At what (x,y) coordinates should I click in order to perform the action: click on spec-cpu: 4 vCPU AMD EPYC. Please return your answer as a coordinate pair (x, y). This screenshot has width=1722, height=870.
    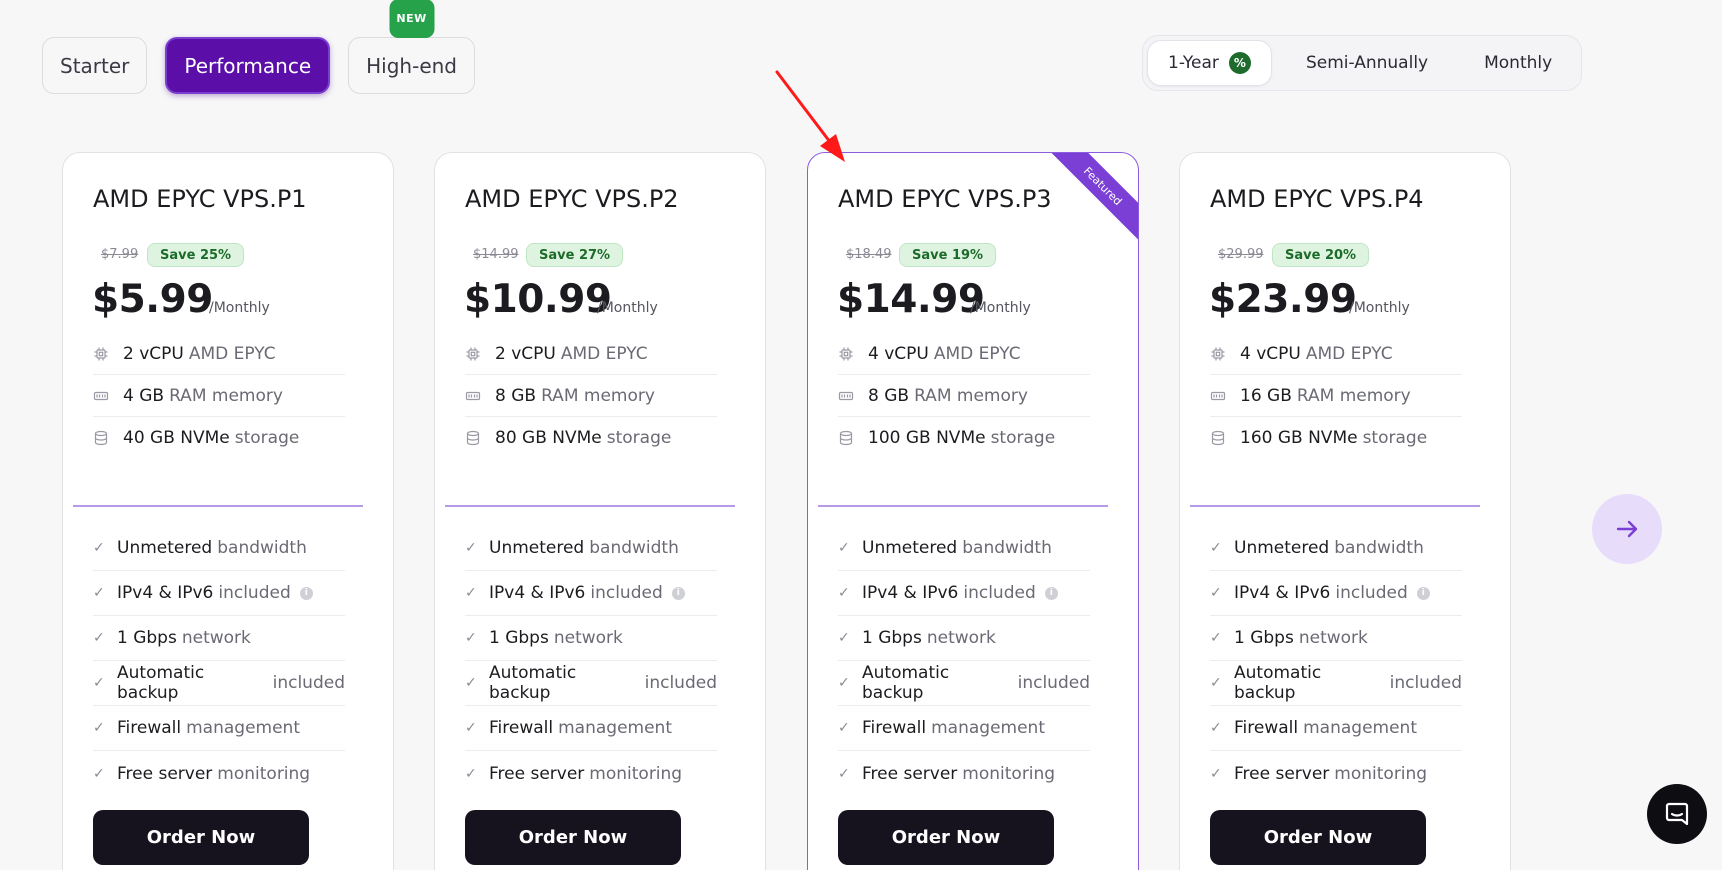
    Looking at the image, I should click on (1336, 354).